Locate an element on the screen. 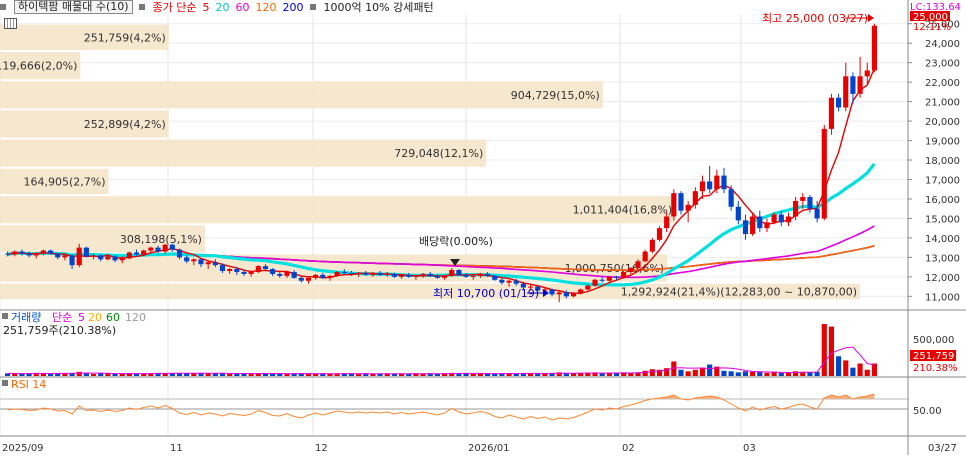  price-tick-label: 20,000 is located at coordinates (942, 122).